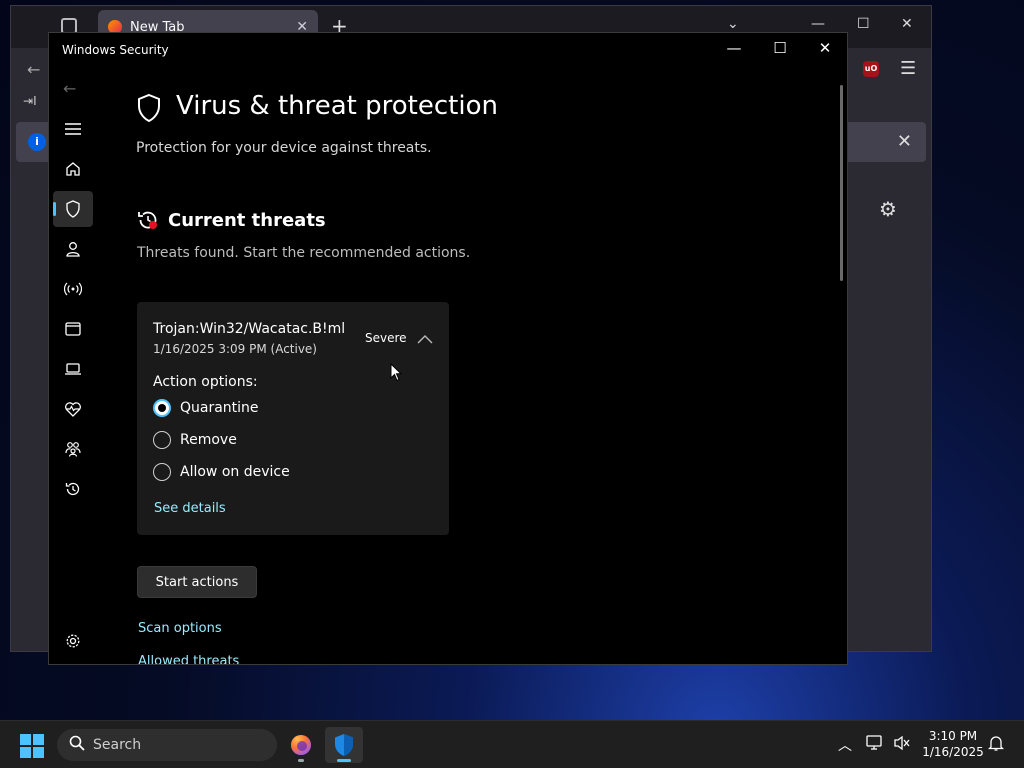 The width and height of the screenshot is (1024, 768). Describe the element at coordinates (953, 752) in the screenshot. I see `clock-date: 1/16/2025` at that location.